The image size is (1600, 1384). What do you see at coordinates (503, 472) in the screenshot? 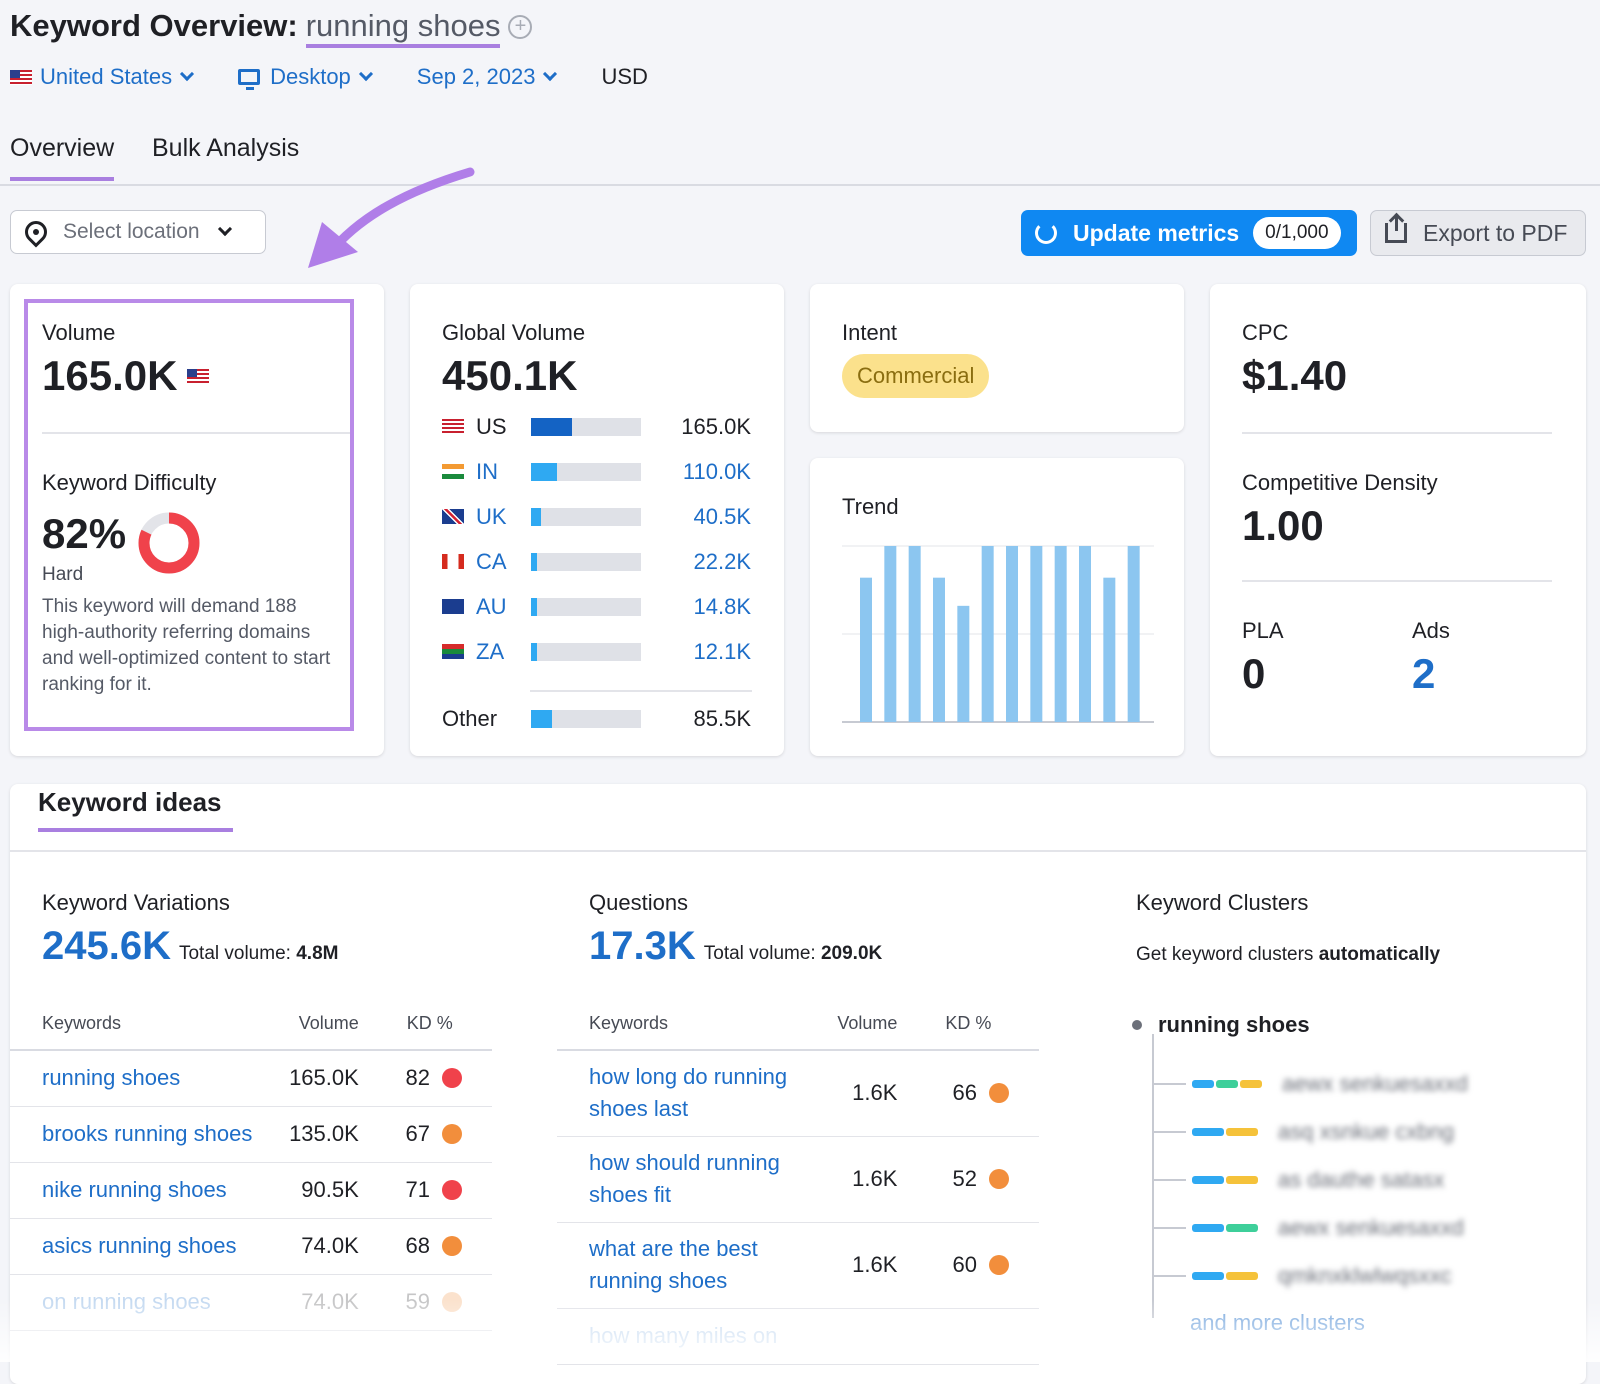
I see `country-code: IN` at bounding box center [503, 472].